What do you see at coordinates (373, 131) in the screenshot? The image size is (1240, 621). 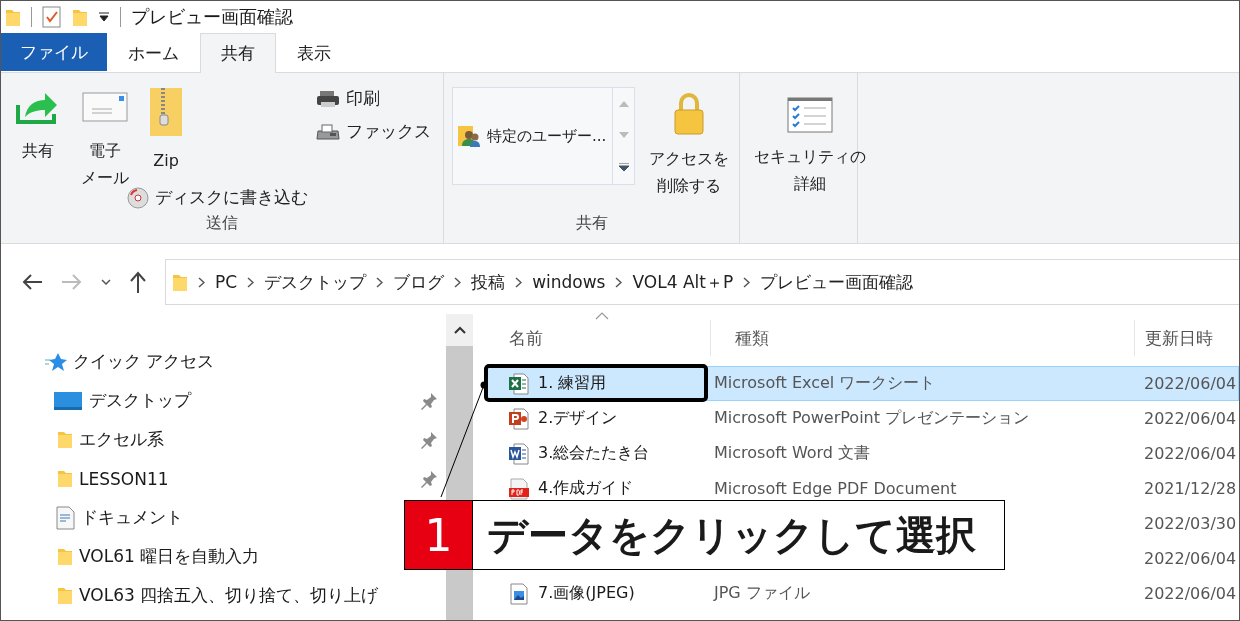 I see `fax-button: ファックス` at bounding box center [373, 131].